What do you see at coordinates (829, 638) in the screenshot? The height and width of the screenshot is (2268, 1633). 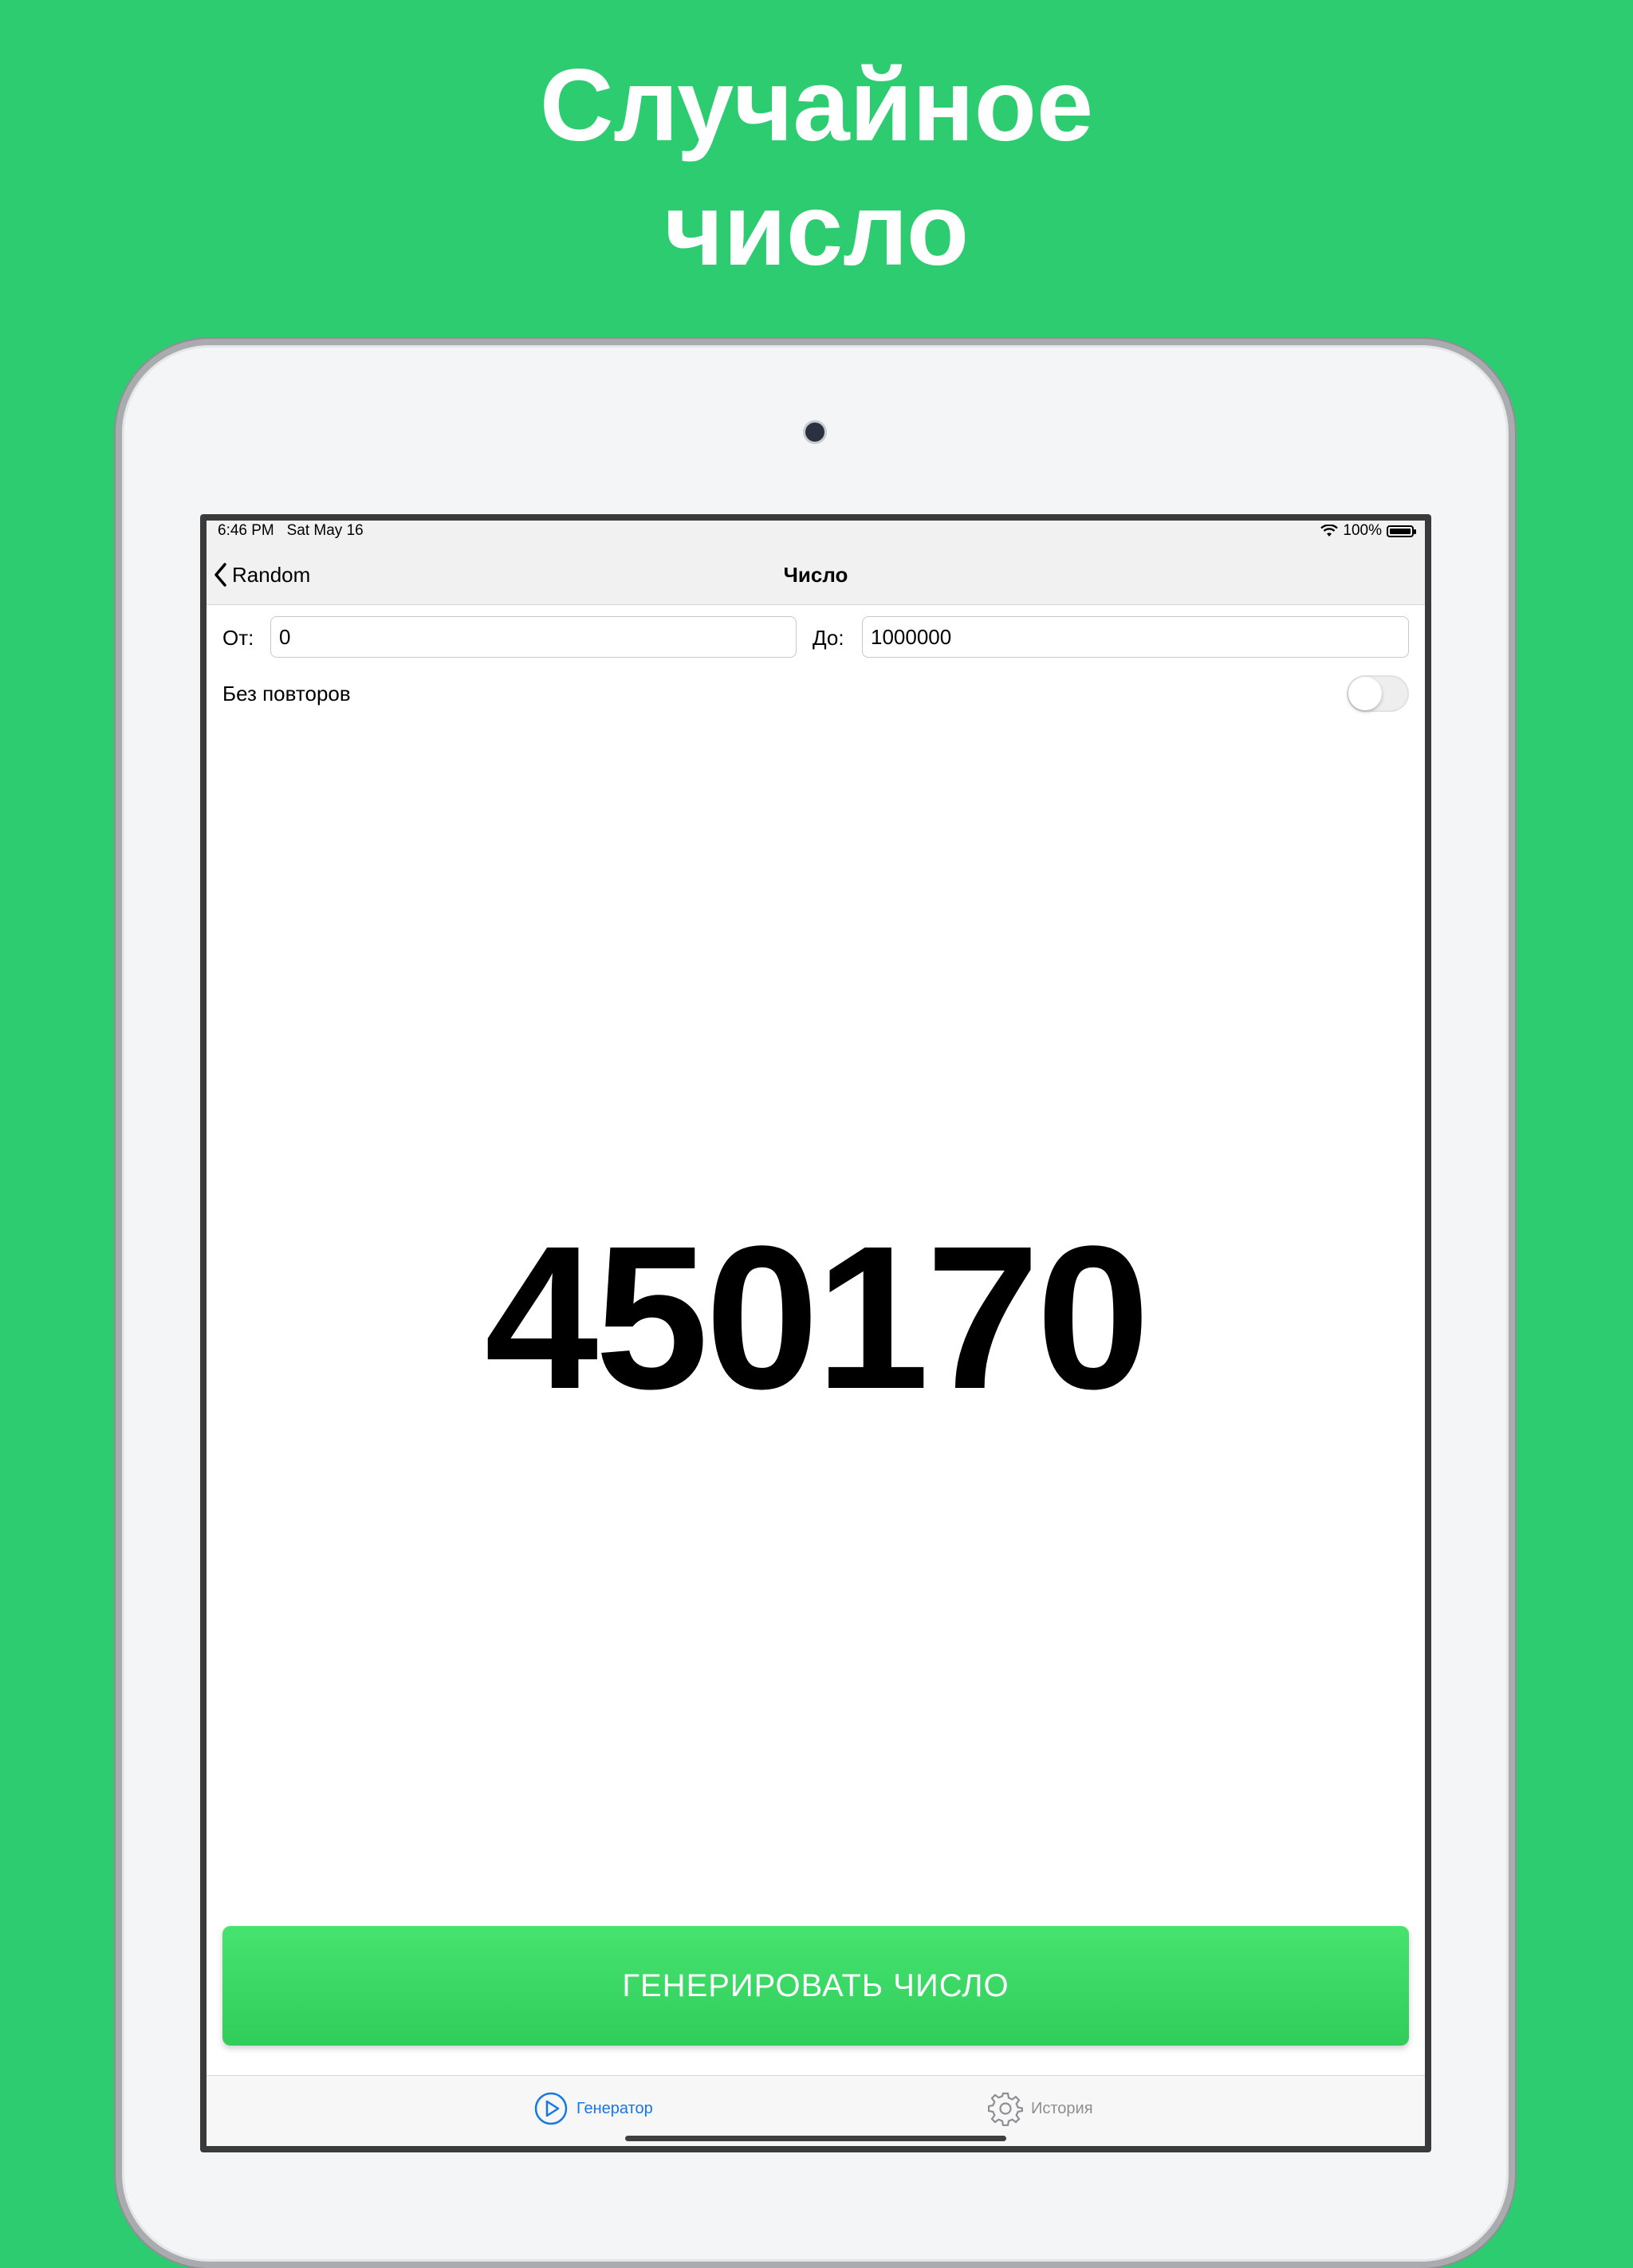 I see `to-label: До:` at bounding box center [829, 638].